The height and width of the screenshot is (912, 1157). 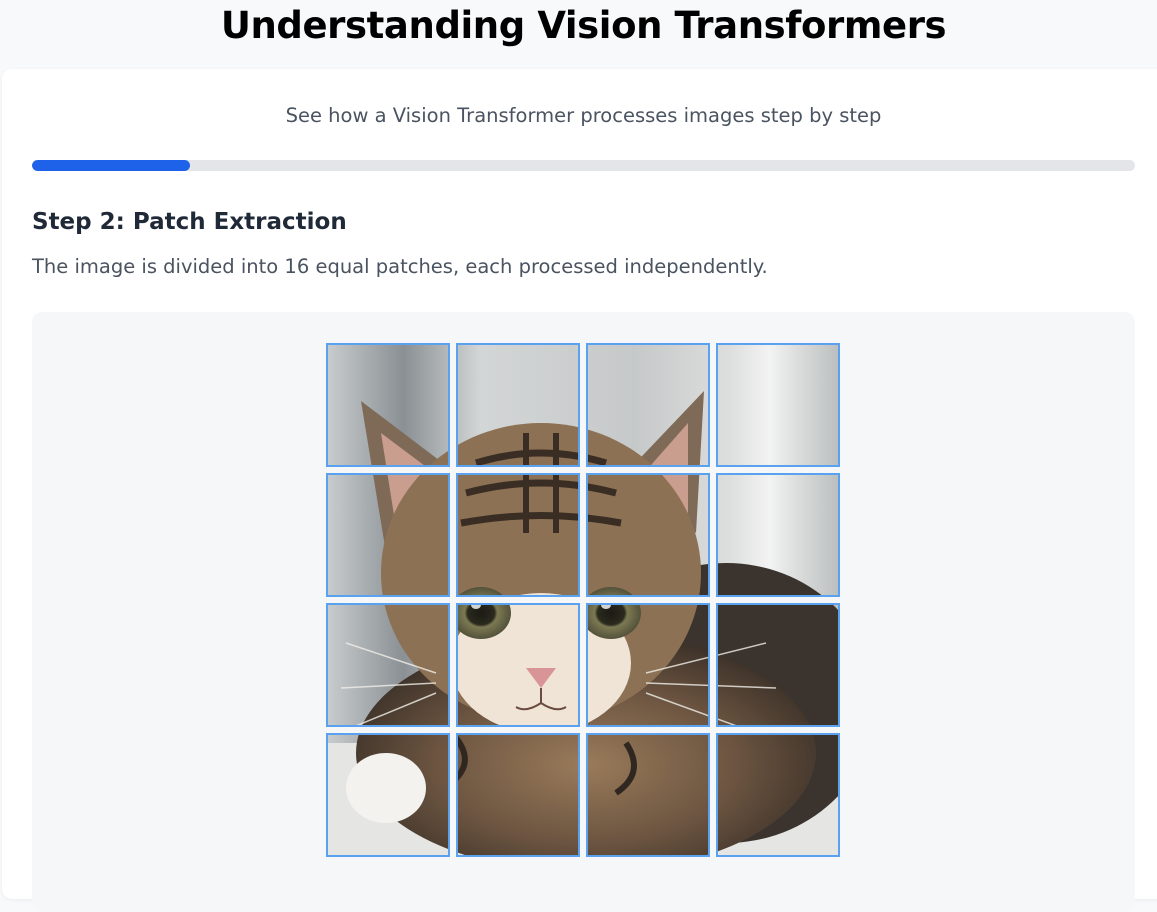 I want to click on page-title: Understanding Vision Transformers, so click(x=583, y=25).